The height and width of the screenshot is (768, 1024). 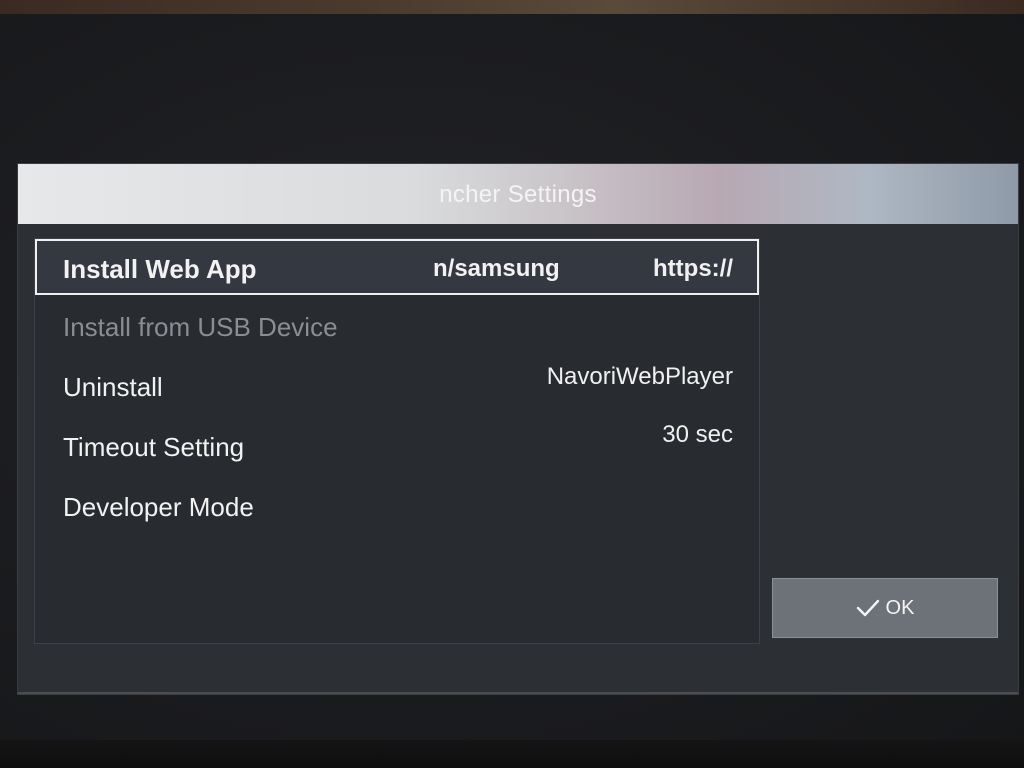 What do you see at coordinates (397, 387) in the screenshot?
I see `menu-item-uninstall: Uninstall NavoriWebPlayer` at bounding box center [397, 387].